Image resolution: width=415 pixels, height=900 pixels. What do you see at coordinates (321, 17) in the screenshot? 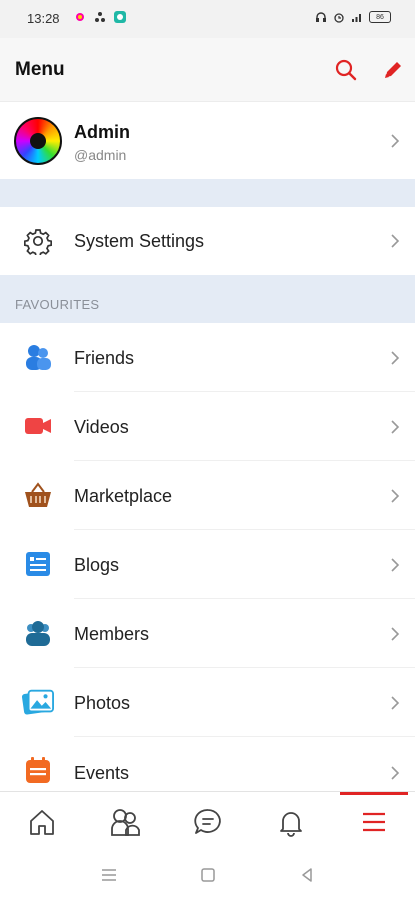
I see `headset-icon` at bounding box center [321, 17].